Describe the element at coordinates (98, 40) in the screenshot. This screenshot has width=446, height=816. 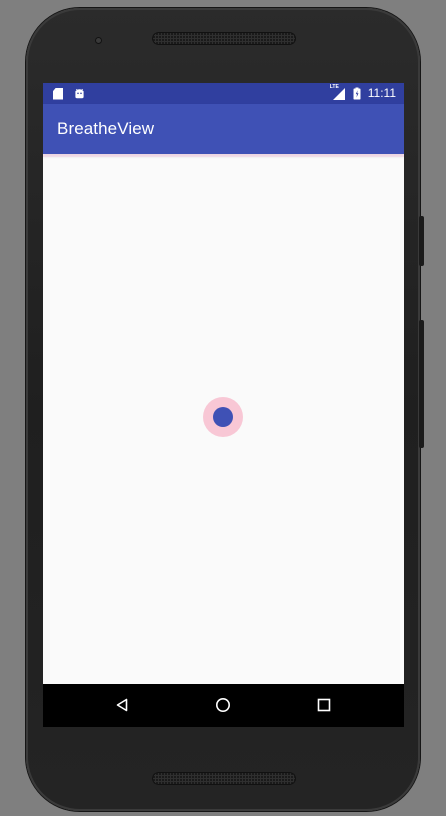
I see `front-camera` at that location.